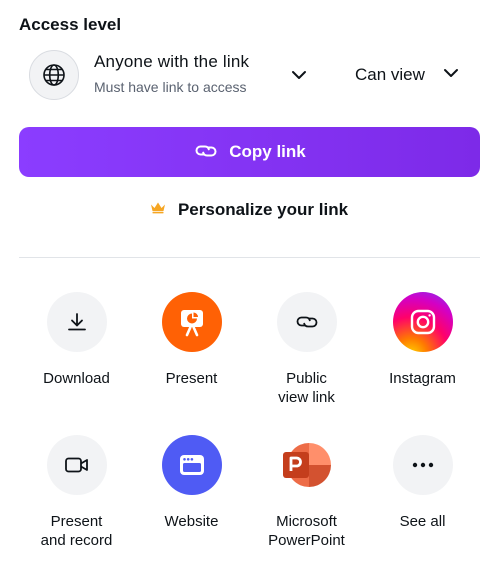  What do you see at coordinates (191, 521) in the screenshot?
I see `share-option-label: Website` at bounding box center [191, 521].